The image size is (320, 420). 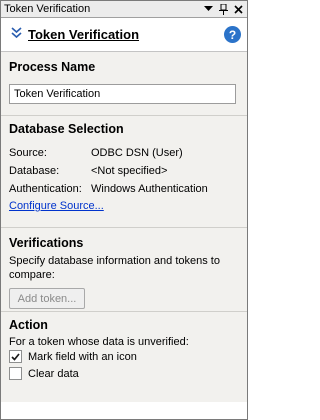 I want to click on source-label: Source:, so click(x=28, y=153).